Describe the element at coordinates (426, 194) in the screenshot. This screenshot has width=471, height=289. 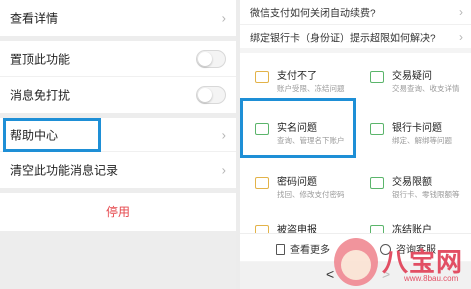
I see `category-subtitle: 银行卡、零钱限额等` at that location.